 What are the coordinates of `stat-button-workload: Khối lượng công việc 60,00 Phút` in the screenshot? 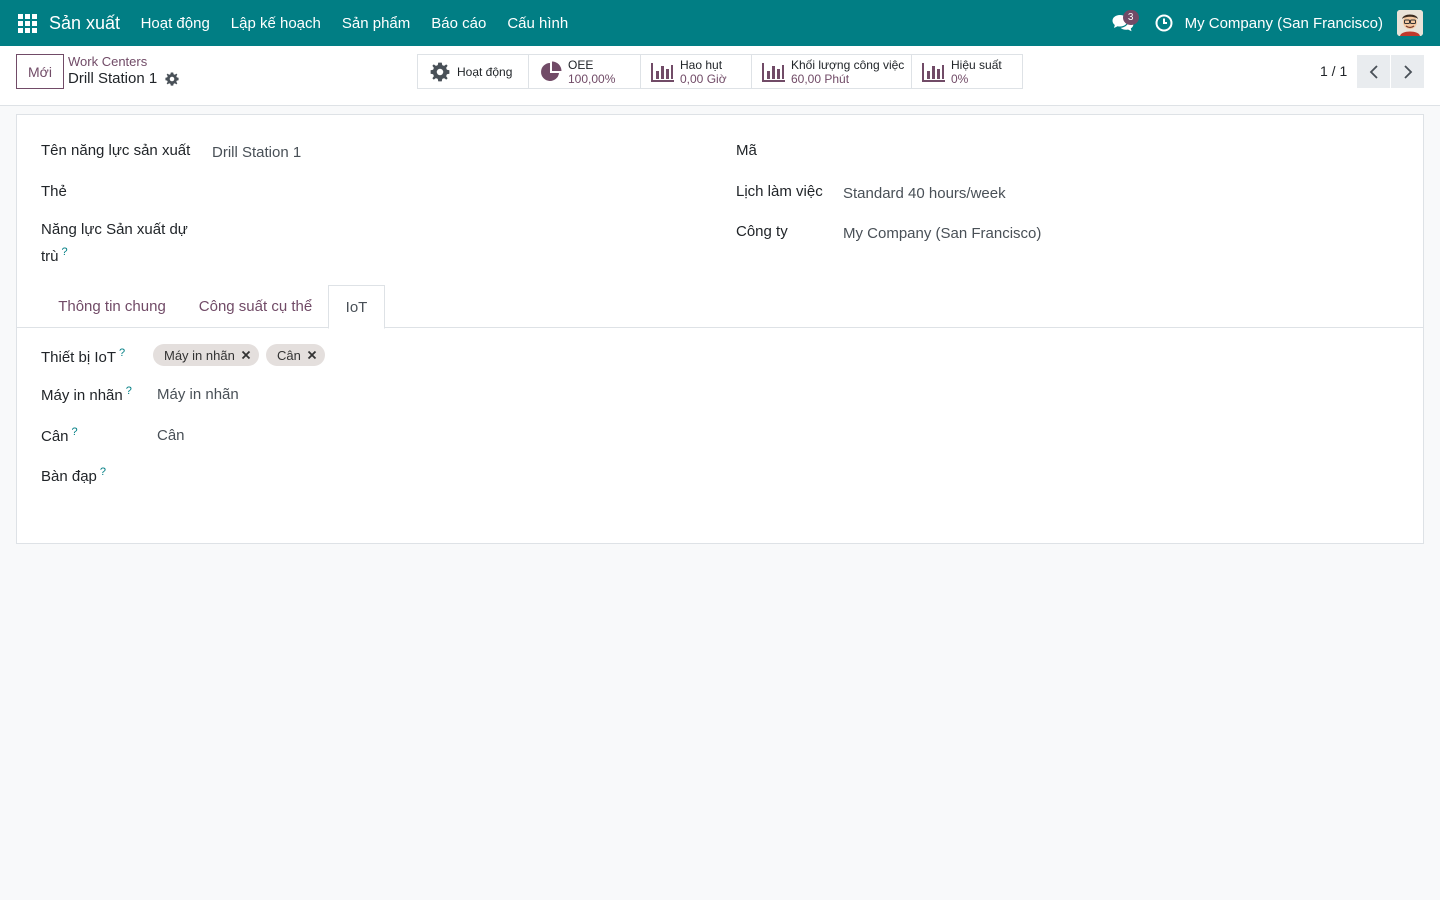 It's located at (832, 71).